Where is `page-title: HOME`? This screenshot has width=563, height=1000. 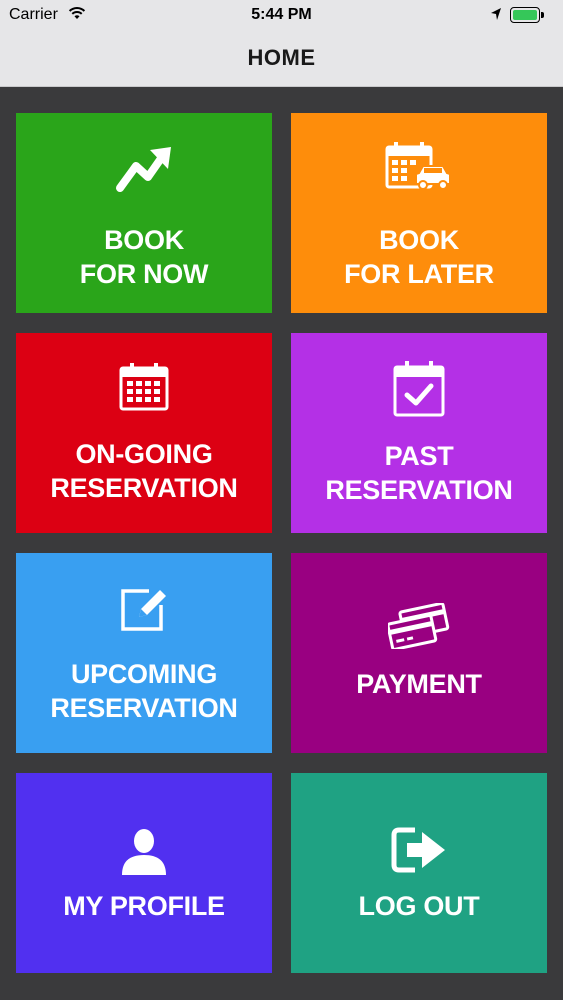 page-title: HOME is located at coordinates (281, 57).